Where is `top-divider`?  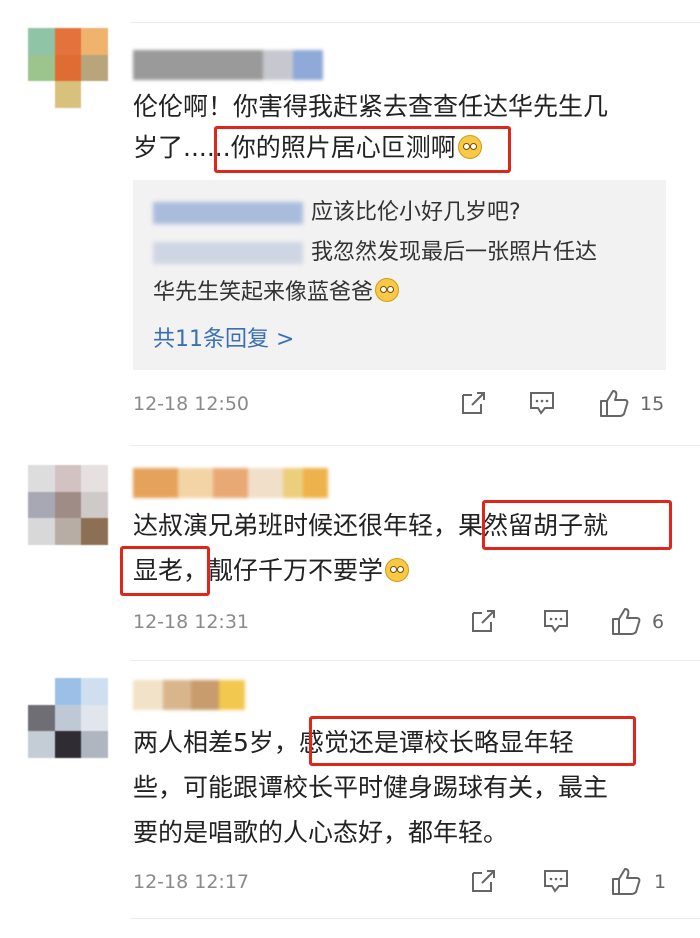
top-divider is located at coordinates (415, 22).